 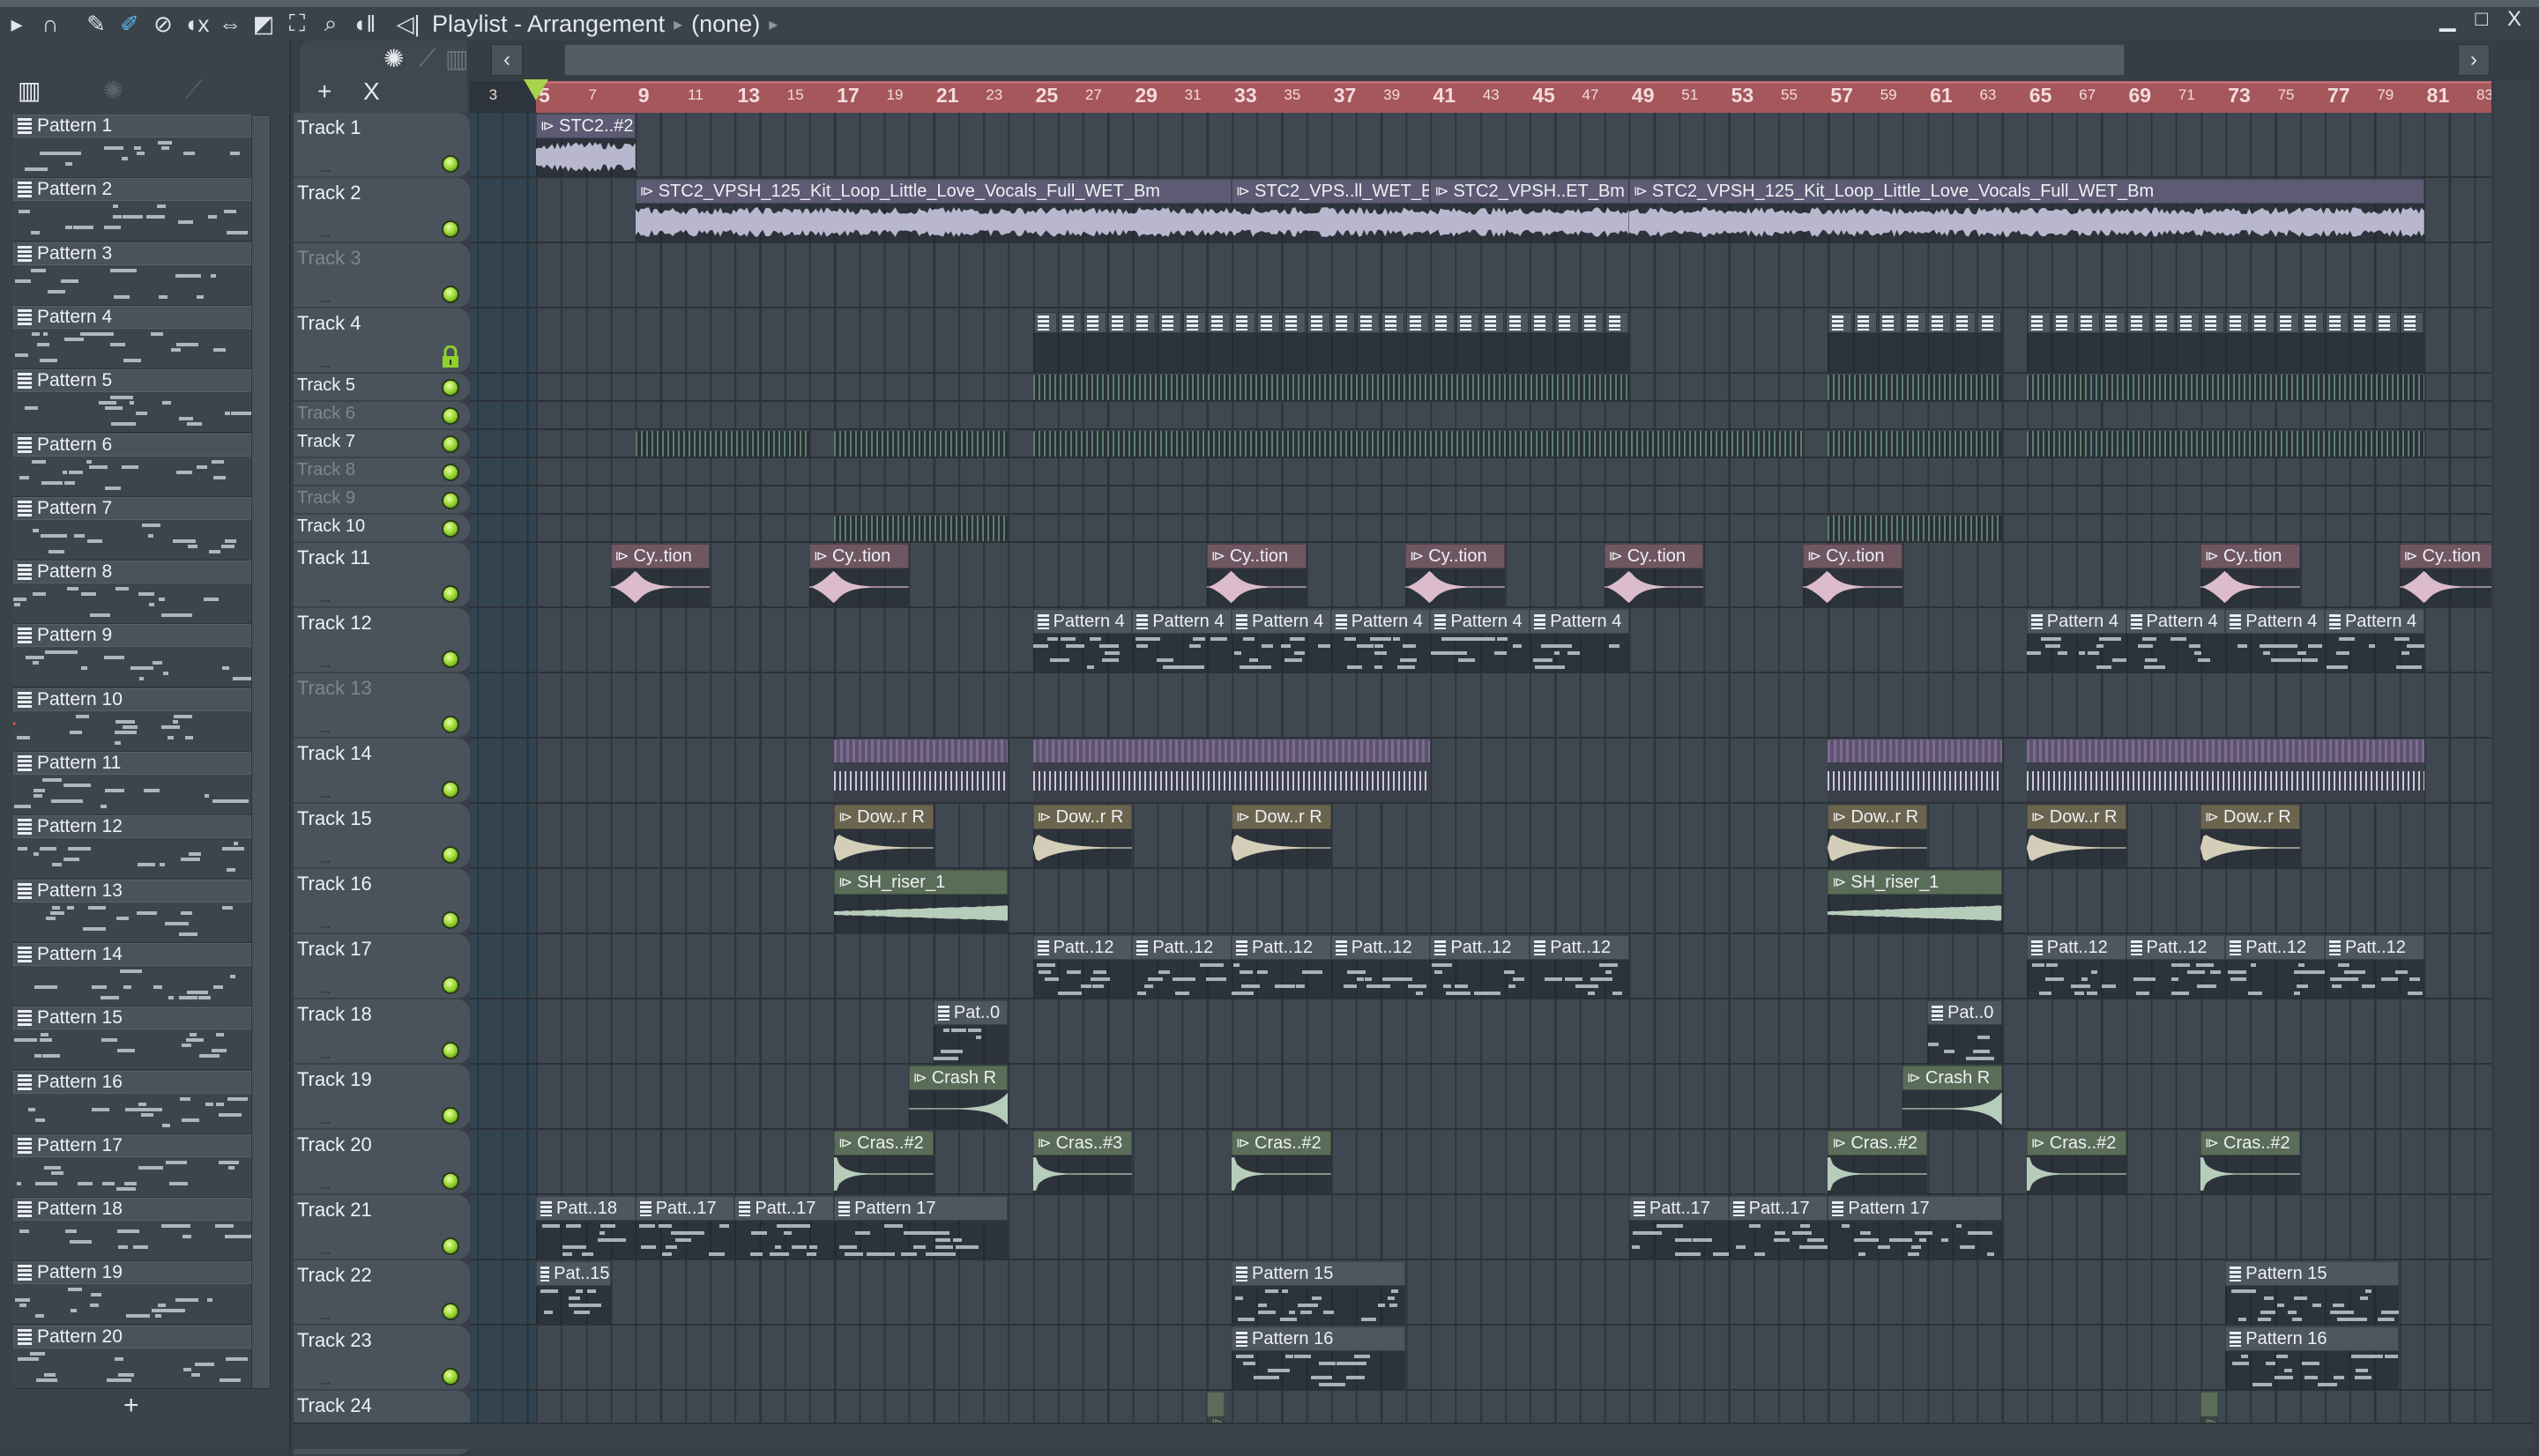 What do you see at coordinates (132, 508) in the screenshot?
I see `pattern-header: Pattern 7` at bounding box center [132, 508].